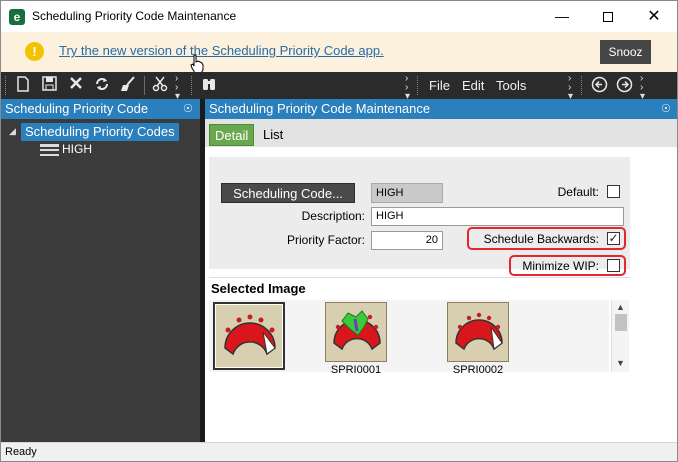 The image size is (678, 462). I want to click on forward-icon, so click(624, 85).